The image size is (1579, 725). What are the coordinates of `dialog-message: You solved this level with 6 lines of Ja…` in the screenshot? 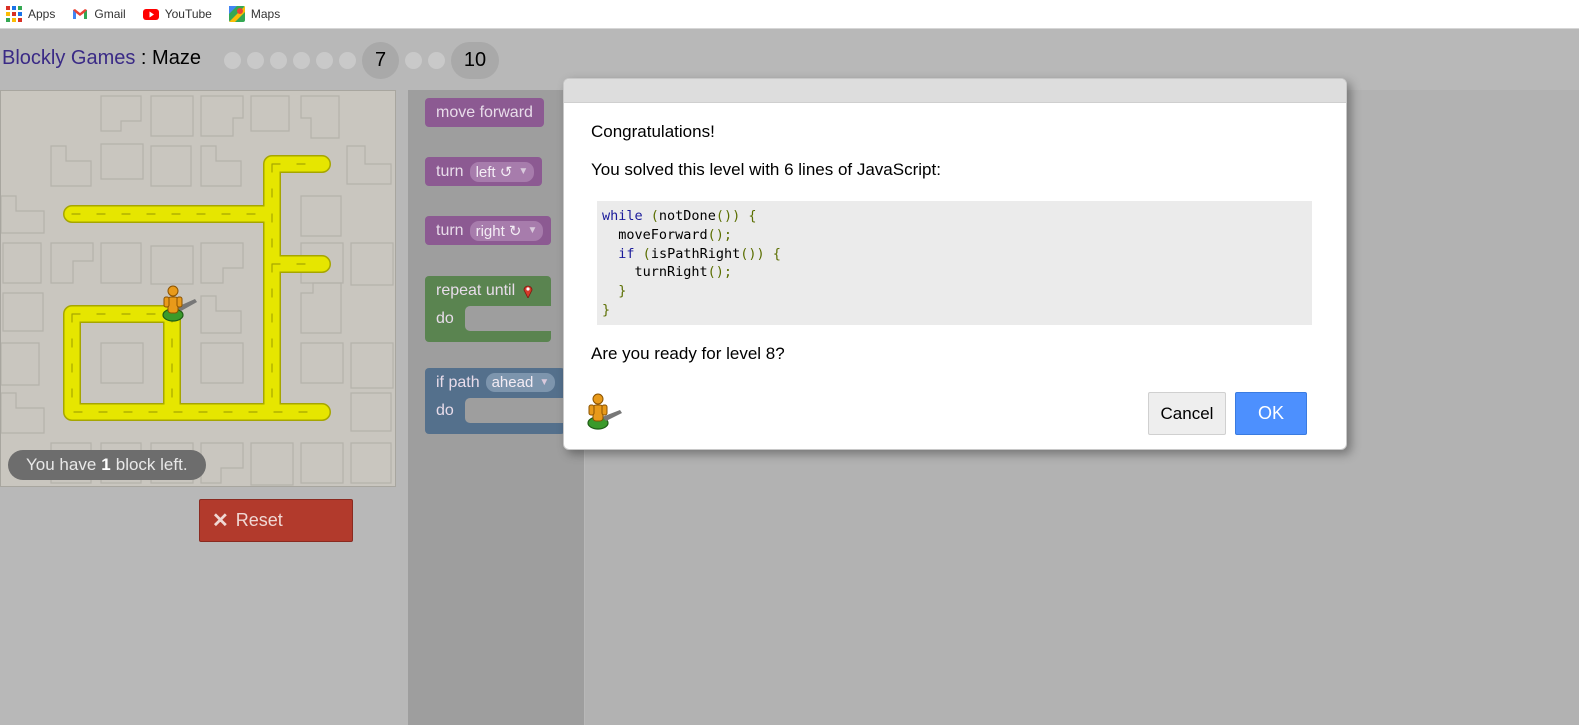 It's located at (766, 169).